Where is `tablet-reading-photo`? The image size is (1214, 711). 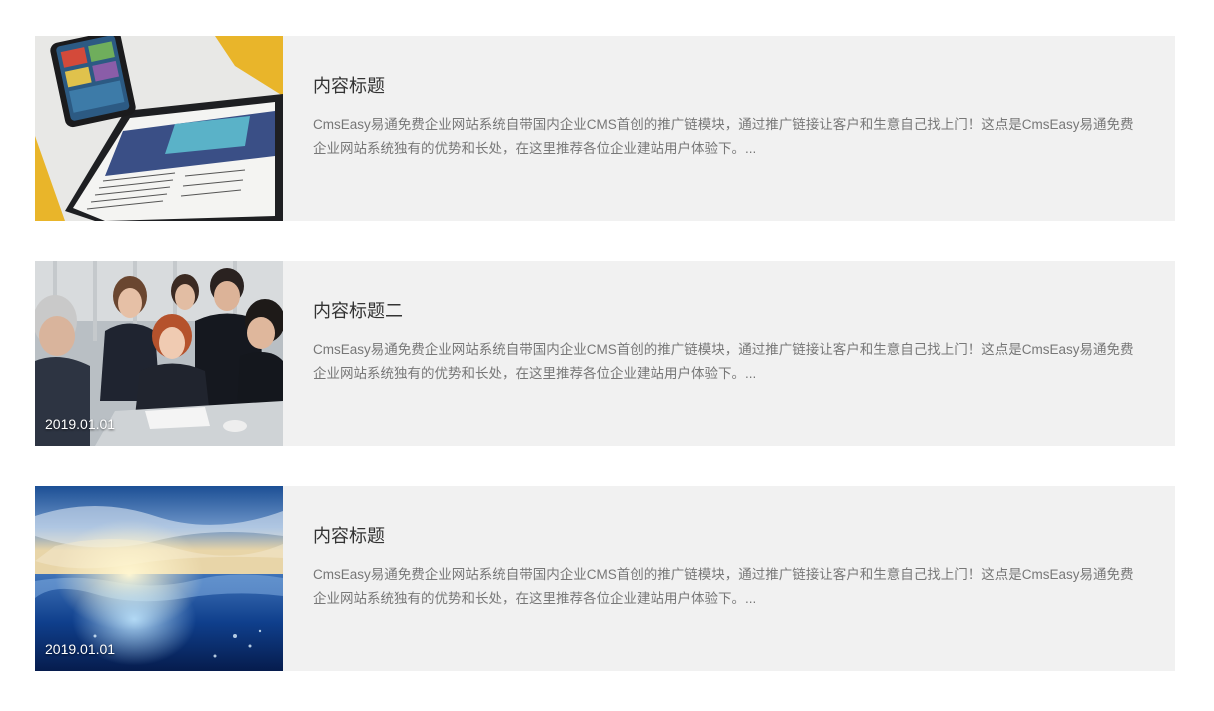 tablet-reading-photo is located at coordinates (159, 128).